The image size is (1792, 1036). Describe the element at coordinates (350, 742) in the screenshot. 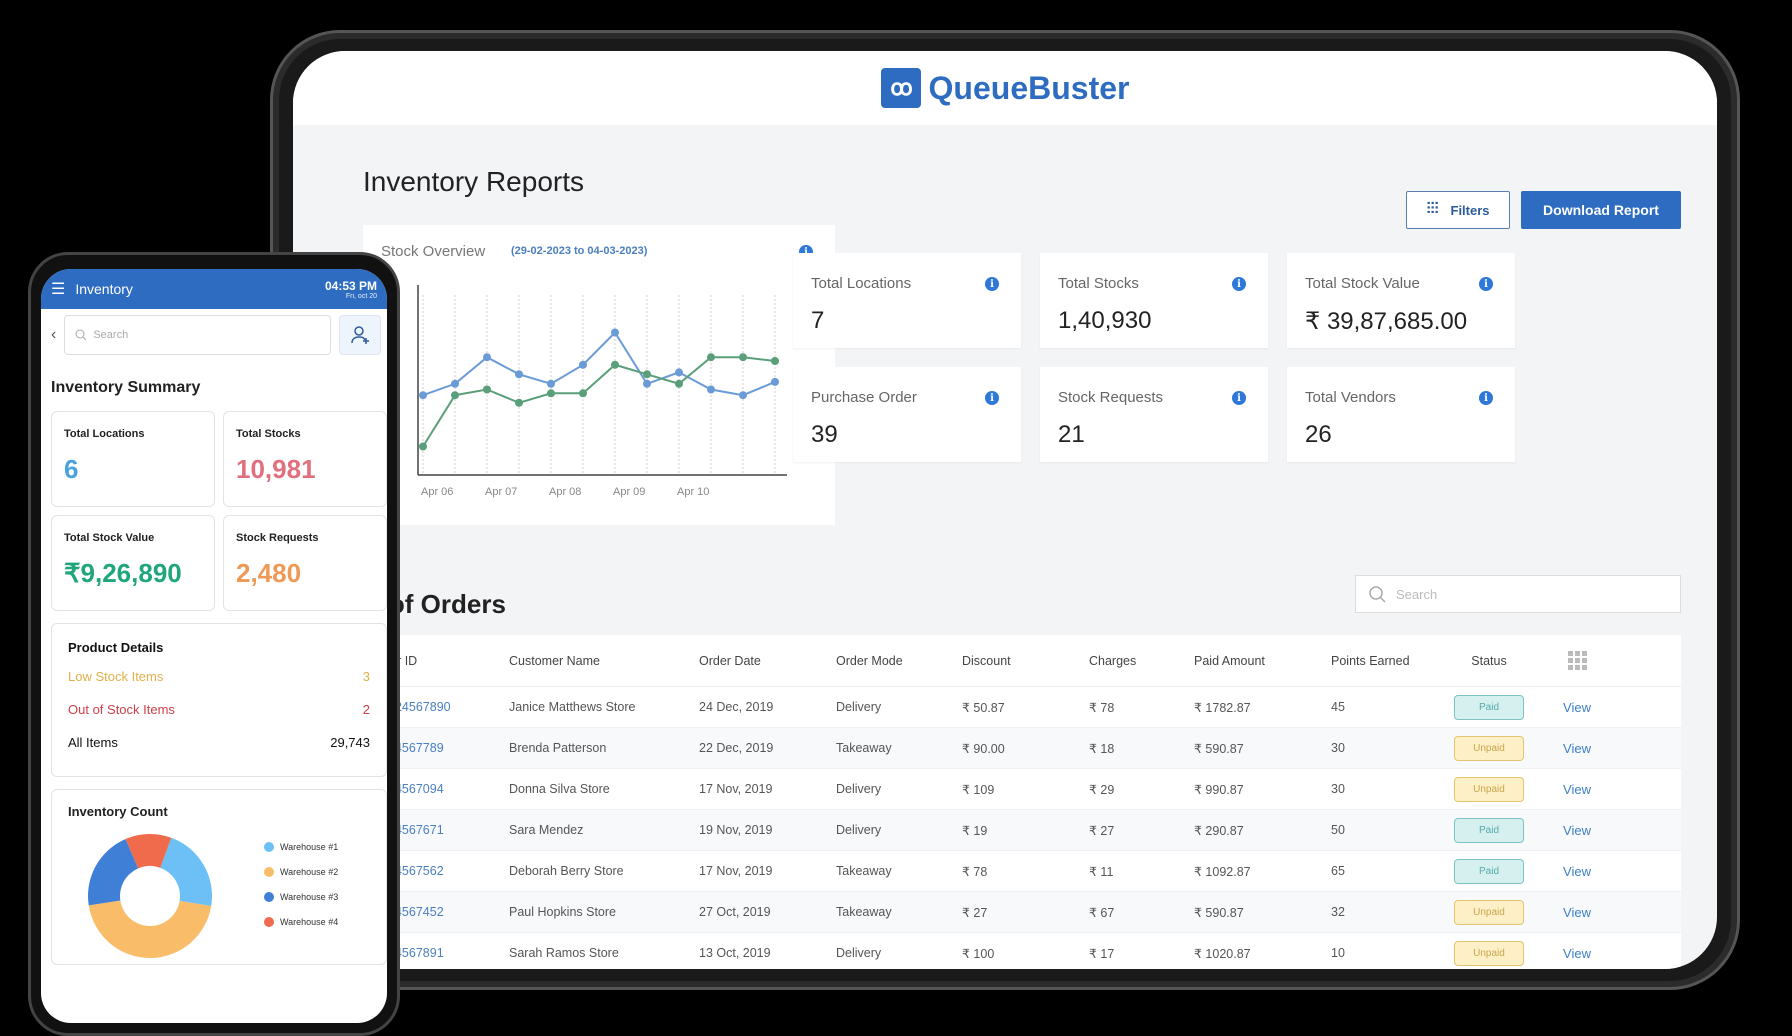

I see `detail-value: 29,743` at that location.